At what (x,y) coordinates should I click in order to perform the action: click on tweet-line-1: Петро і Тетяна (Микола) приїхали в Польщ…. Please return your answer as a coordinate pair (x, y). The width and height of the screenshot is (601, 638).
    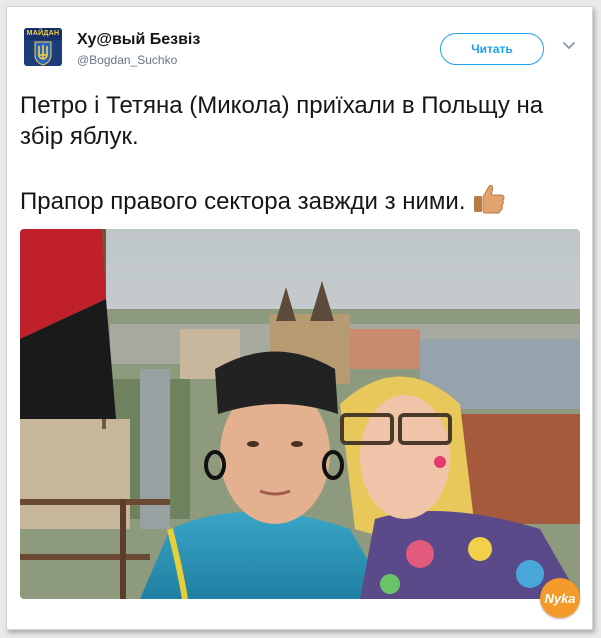
    Looking at the image, I should click on (282, 121).